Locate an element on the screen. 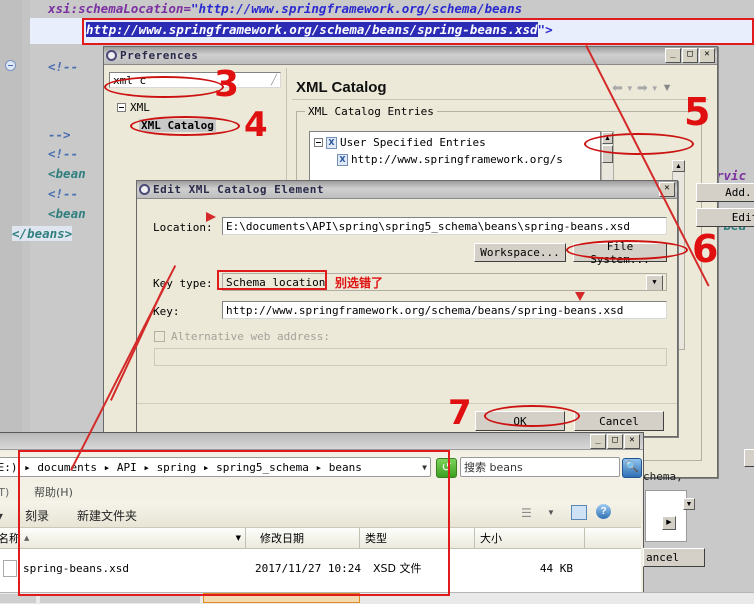 The height and width of the screenshot is (604, 754). explorer-title-bar: _ □ ✕ is located at coordinates (321, 441).